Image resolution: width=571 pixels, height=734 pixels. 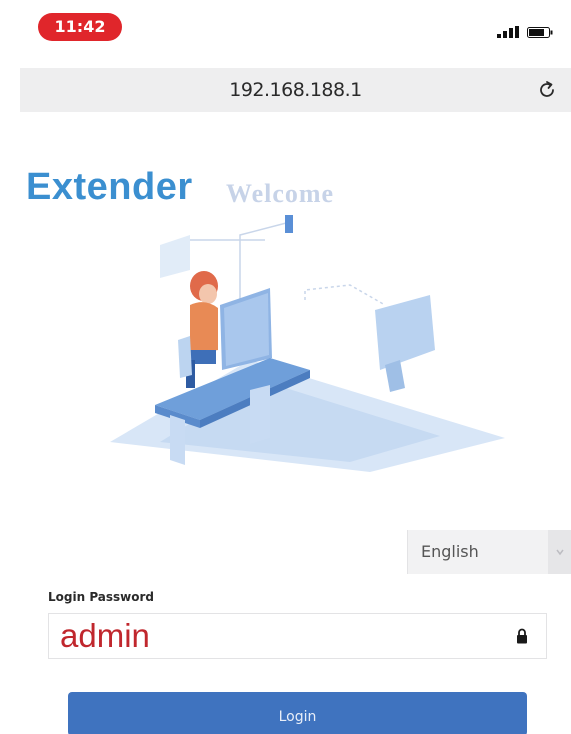 I want to click on password-label: Login Password, so click(x=101, y=597).